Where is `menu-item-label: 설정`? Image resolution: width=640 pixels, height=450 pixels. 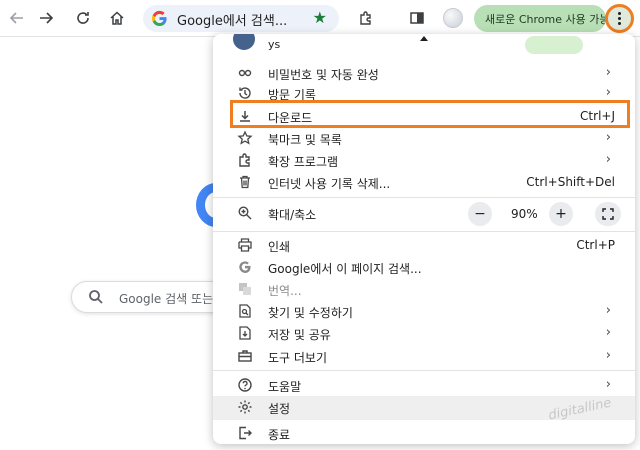 menu-item-label: 설정 is located at coordinates (279, 409).